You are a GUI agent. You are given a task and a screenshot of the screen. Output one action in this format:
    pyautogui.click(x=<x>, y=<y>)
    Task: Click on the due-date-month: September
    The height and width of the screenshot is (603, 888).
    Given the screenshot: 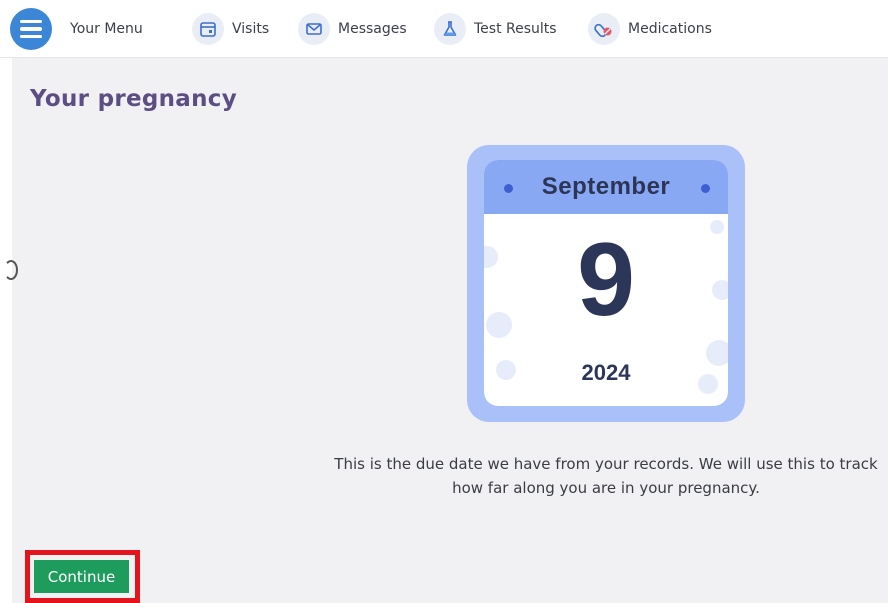 What is the action you would take?
    pyautogui.click(x=606, y=186)
    